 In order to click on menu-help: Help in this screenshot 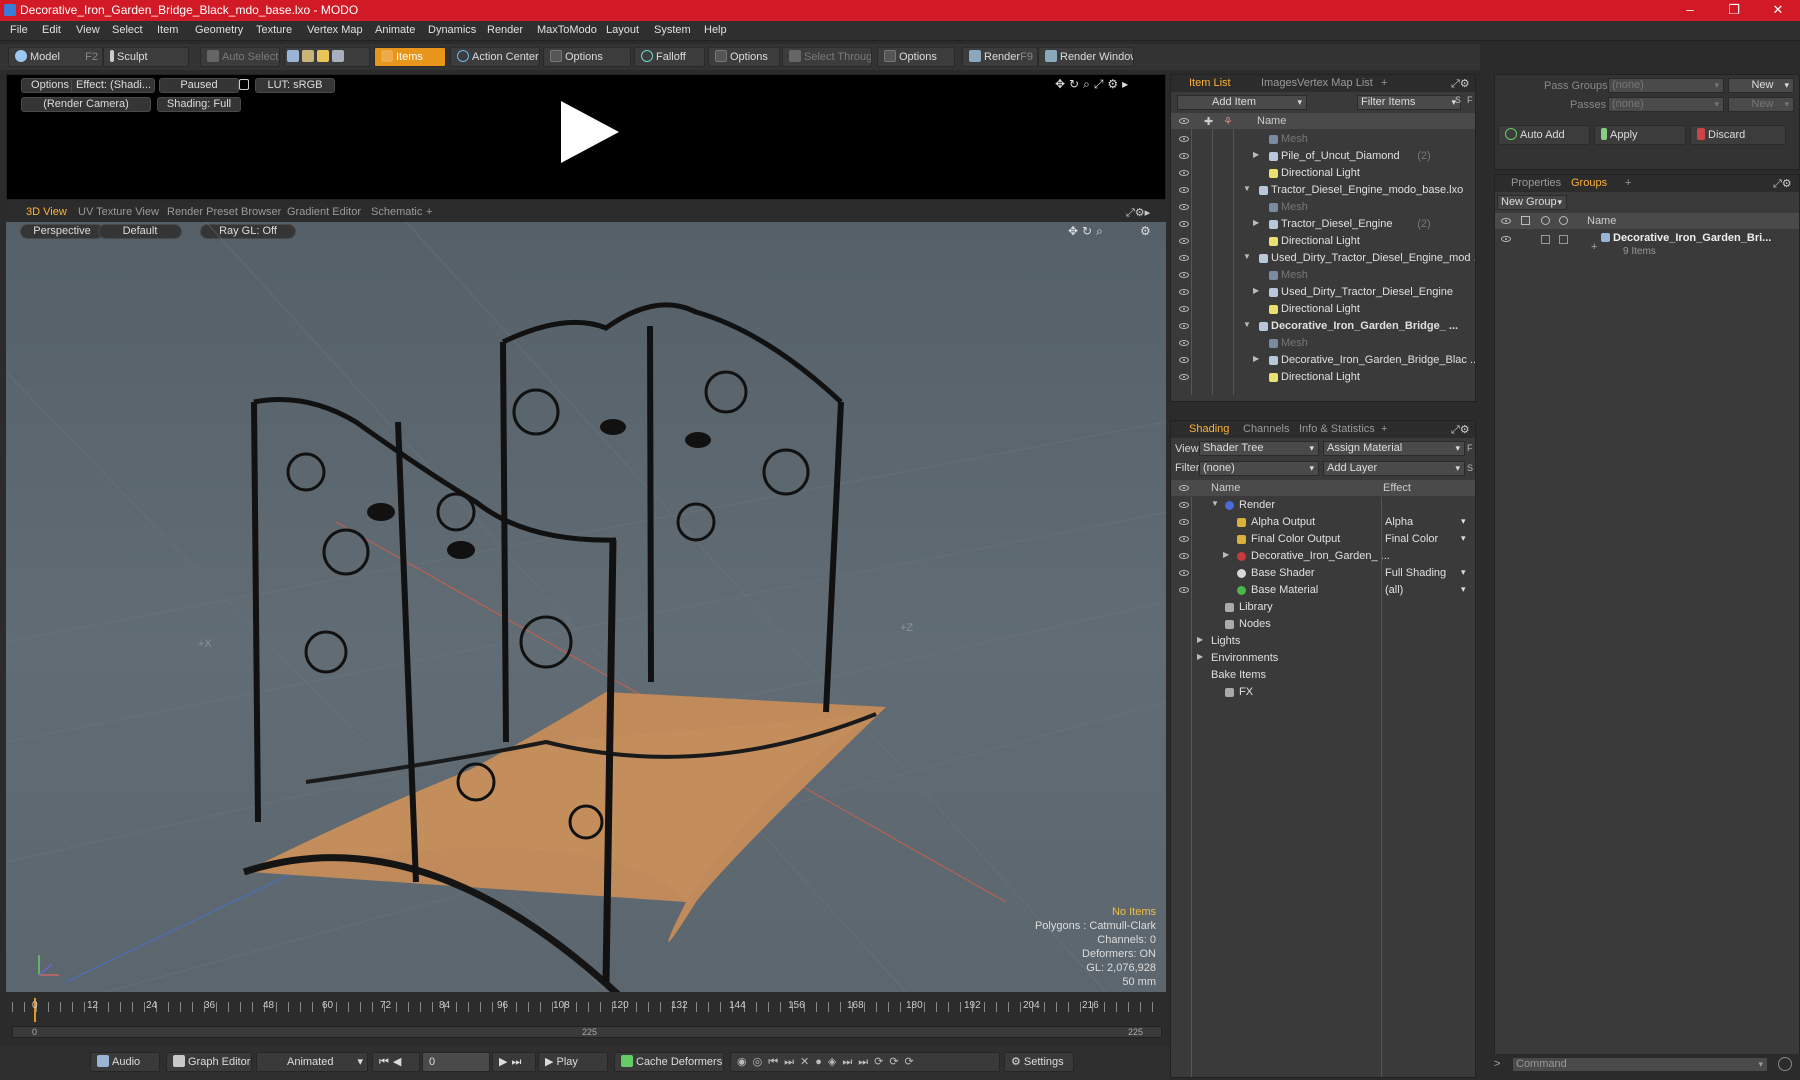, I will do `click(715, 30)`.